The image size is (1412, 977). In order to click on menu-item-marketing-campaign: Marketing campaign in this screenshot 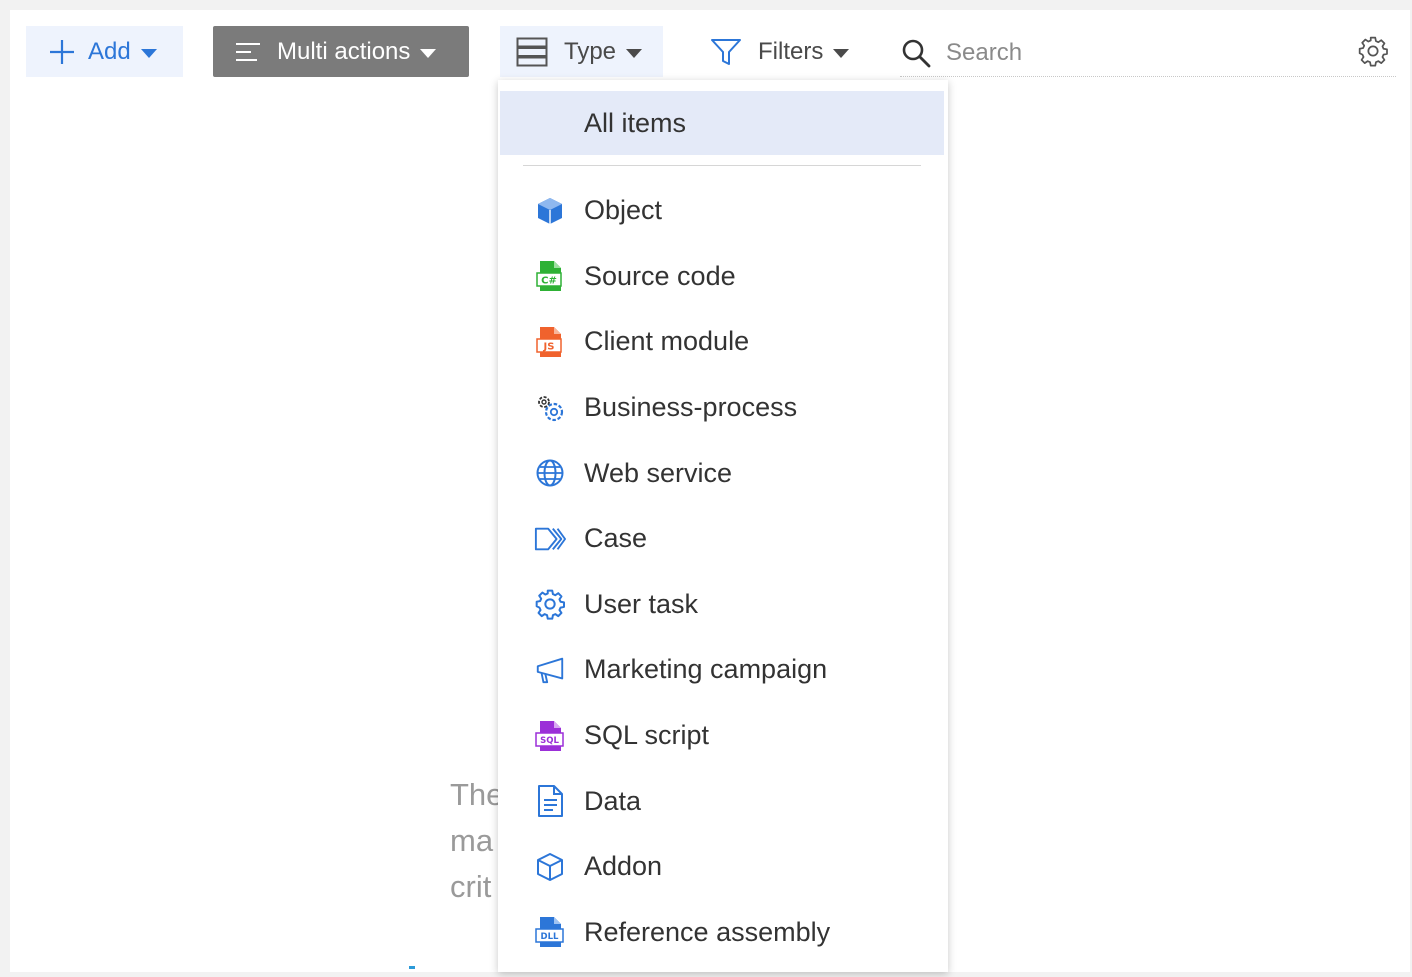, I will do `click(723, 670)`.